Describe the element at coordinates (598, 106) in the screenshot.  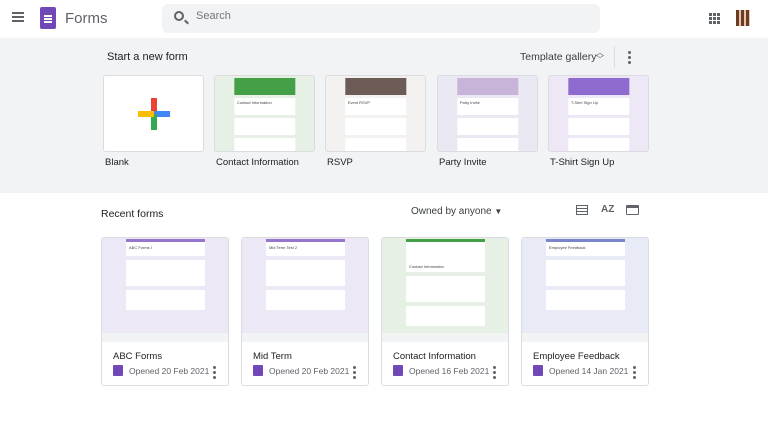
I see `preview-title: T-Shirt Sign Up` at that location.